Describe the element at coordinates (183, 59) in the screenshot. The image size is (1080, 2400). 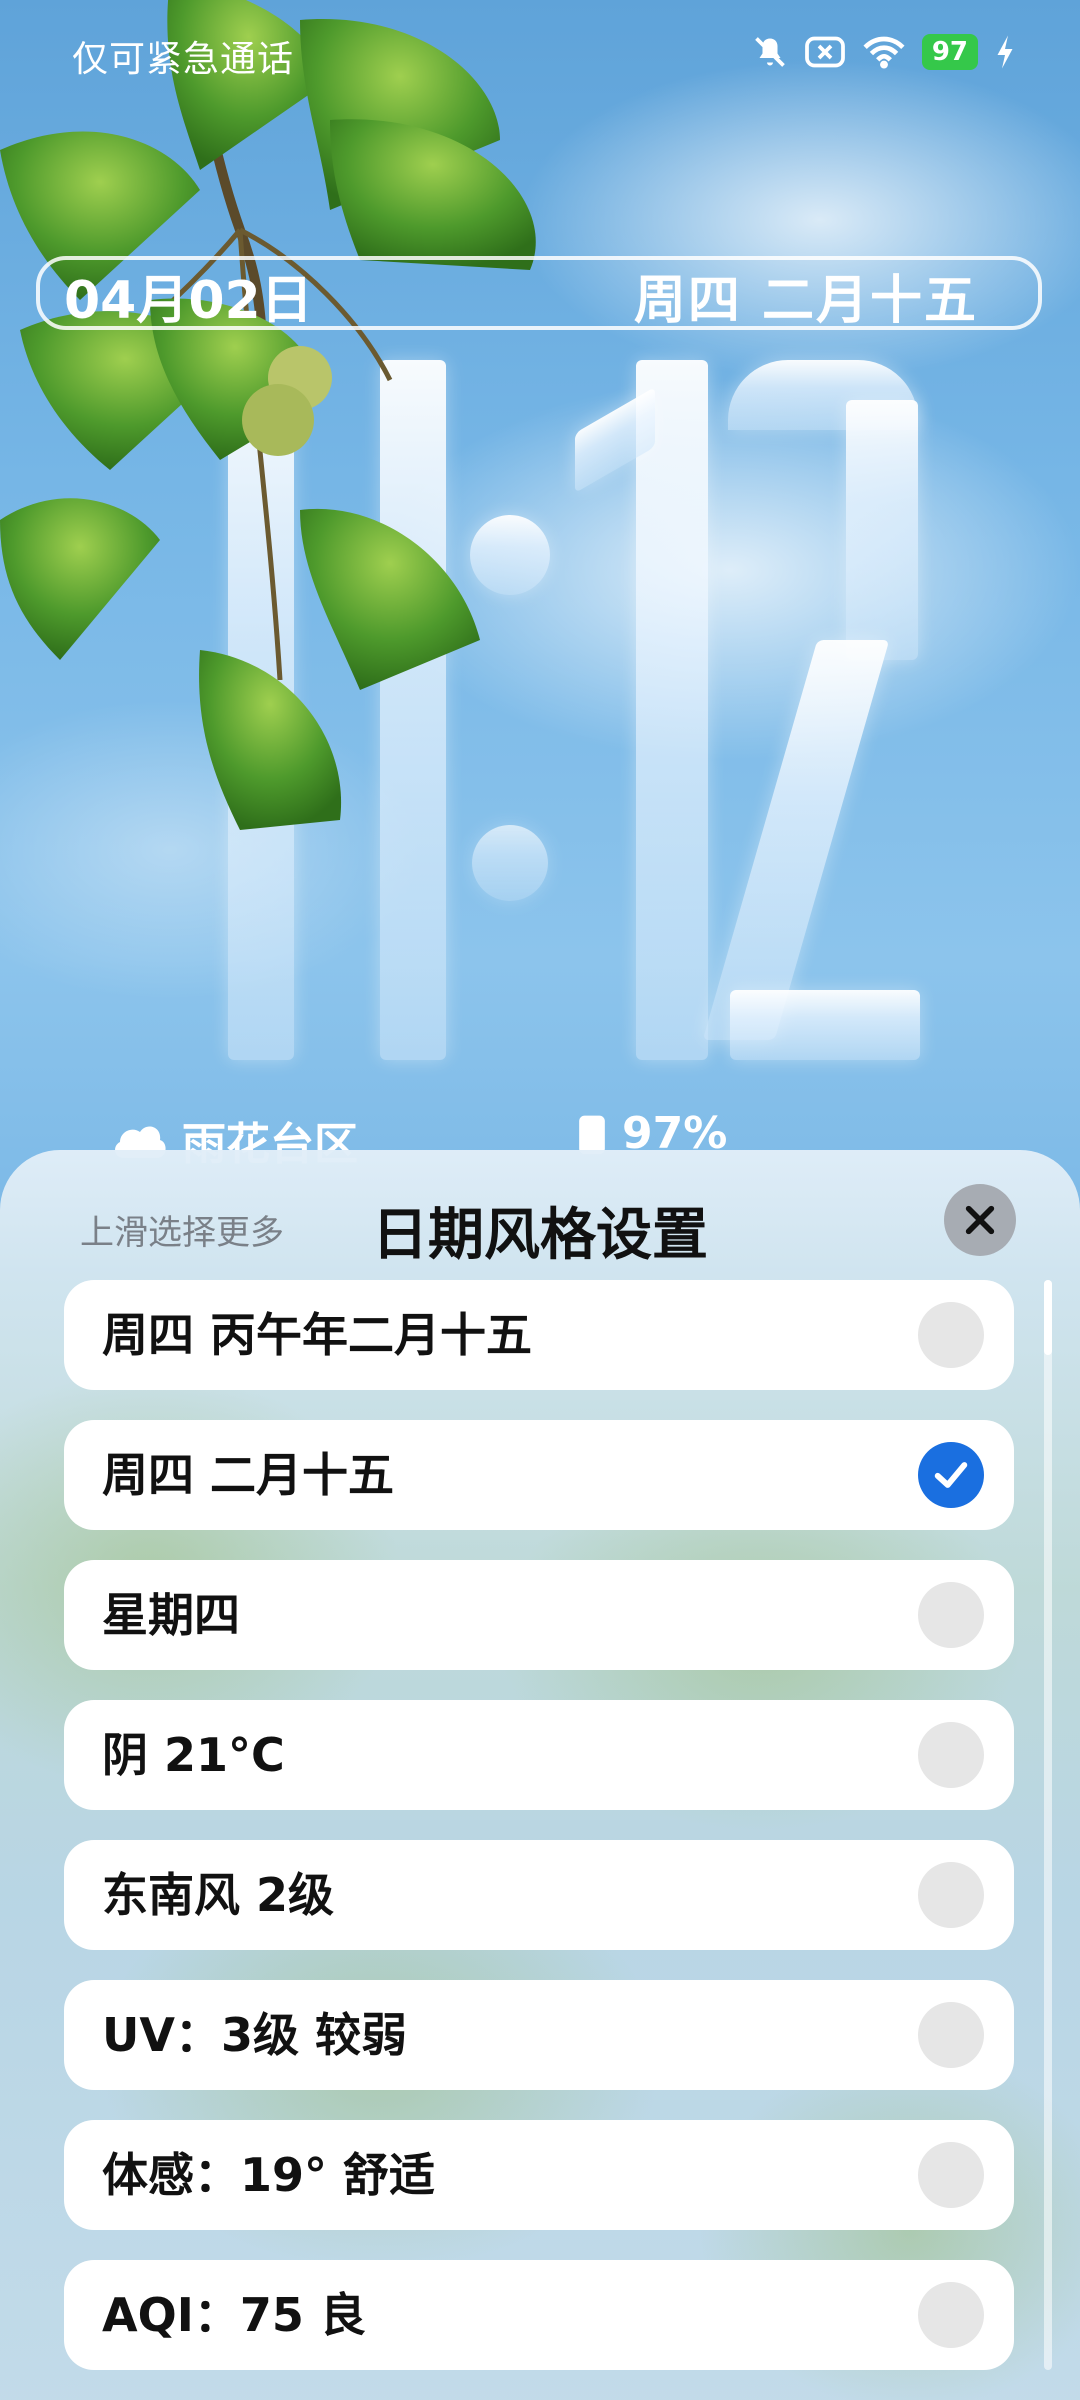
I see `carrier-status-text: 仅可紧急通话` at that location.